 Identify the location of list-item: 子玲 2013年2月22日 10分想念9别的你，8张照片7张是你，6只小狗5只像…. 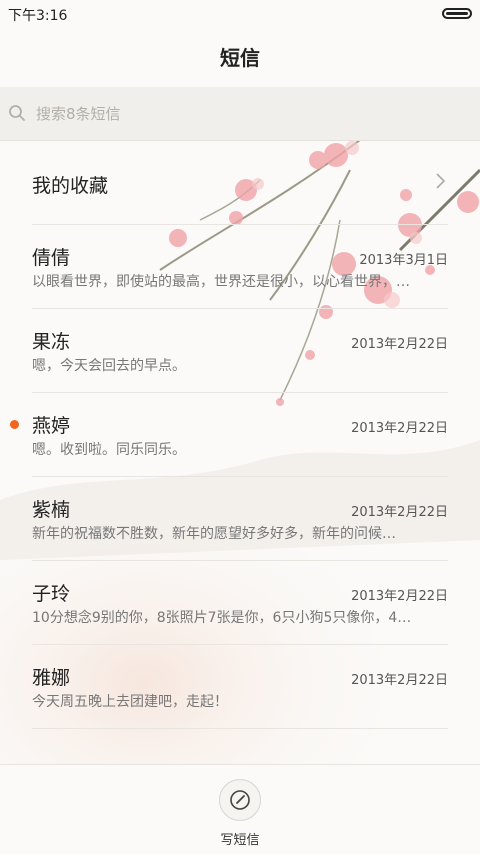
(240, 603).